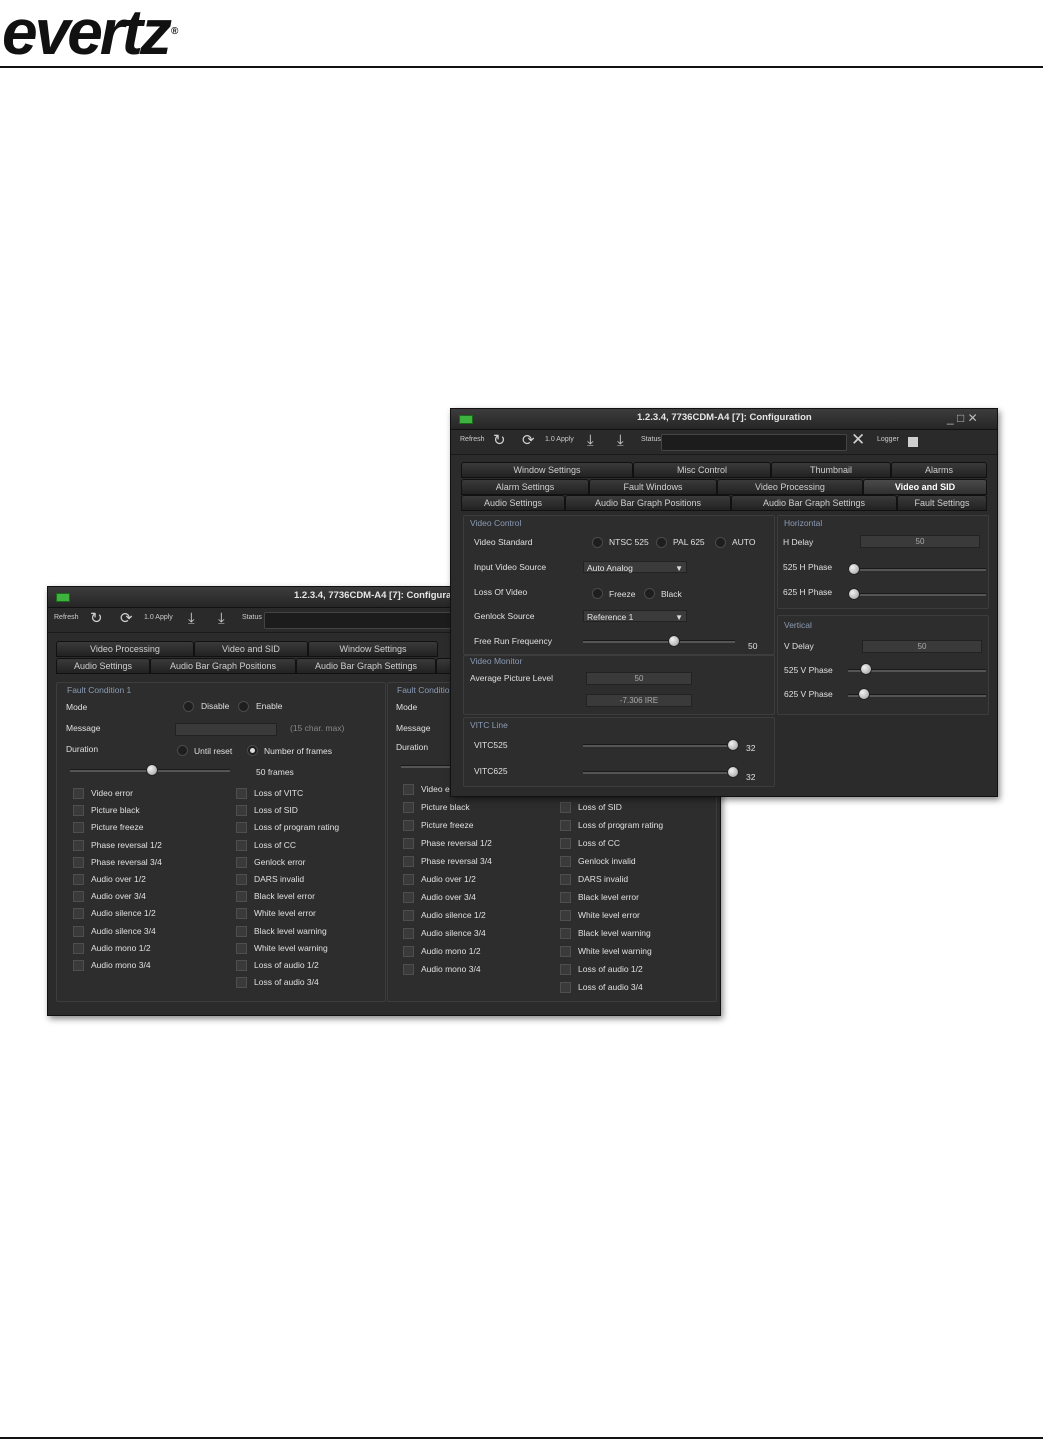 This screenshot has width=1043, height=1440. I want to click on 525-v-phase-slider-knob, so click(866, 669).